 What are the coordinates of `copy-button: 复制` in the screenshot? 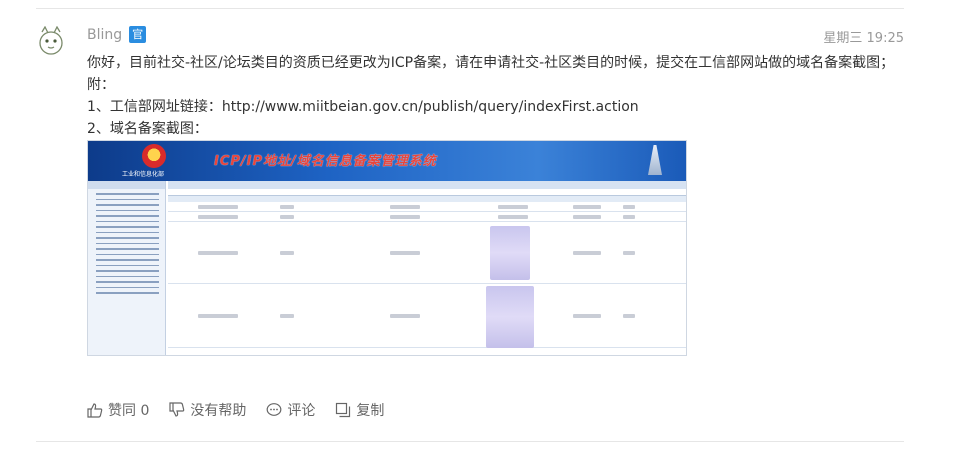 It's located at (359, 410).